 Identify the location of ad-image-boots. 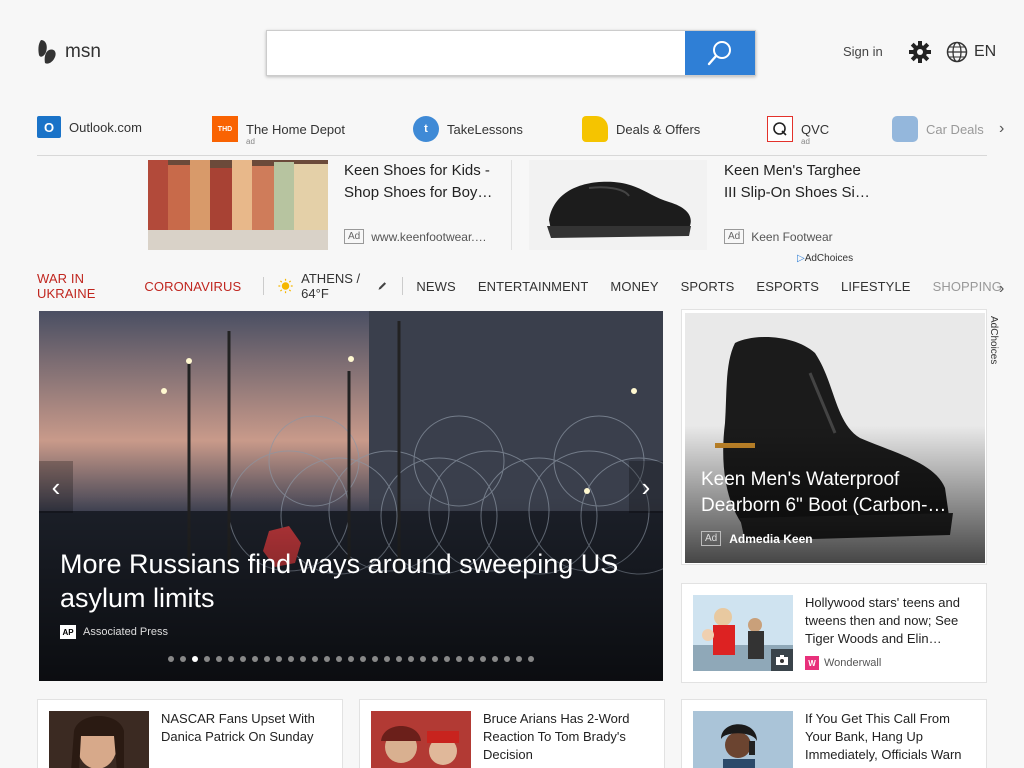
(238, 205).